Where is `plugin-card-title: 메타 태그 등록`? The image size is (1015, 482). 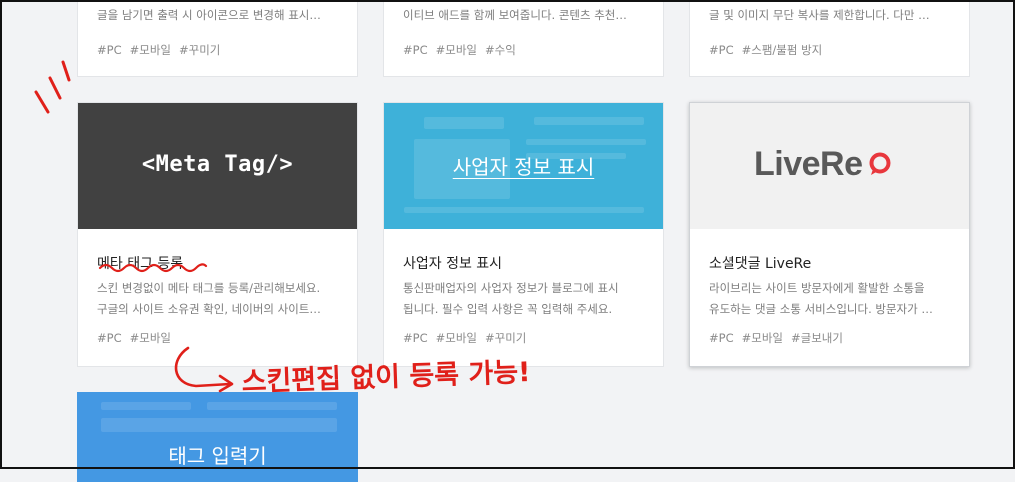 plugin-card-title: 메타 태그 등록 is located at coordinates (140, 263).